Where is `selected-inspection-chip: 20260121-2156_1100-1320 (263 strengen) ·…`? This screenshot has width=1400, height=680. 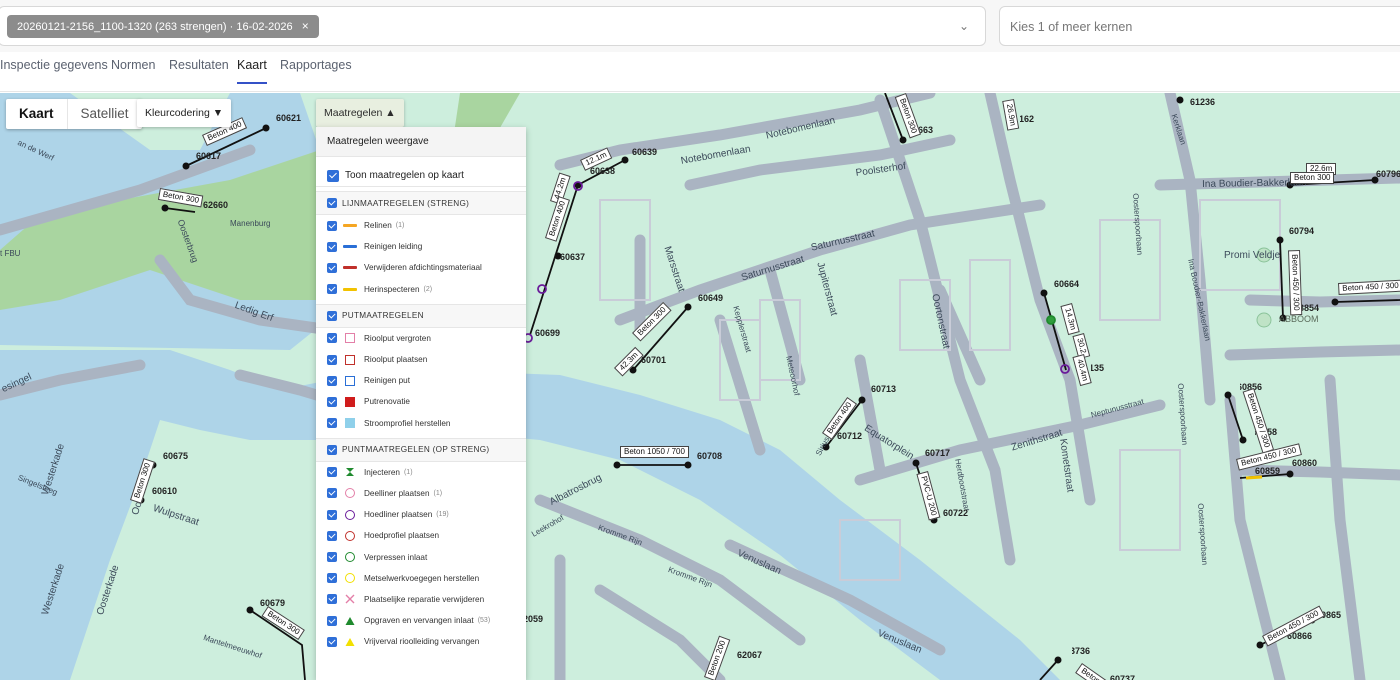 selected-inspection-chip: 20260121-2156_1100-1320 (263 strengen) ·… is located at coordinates (163, 26).